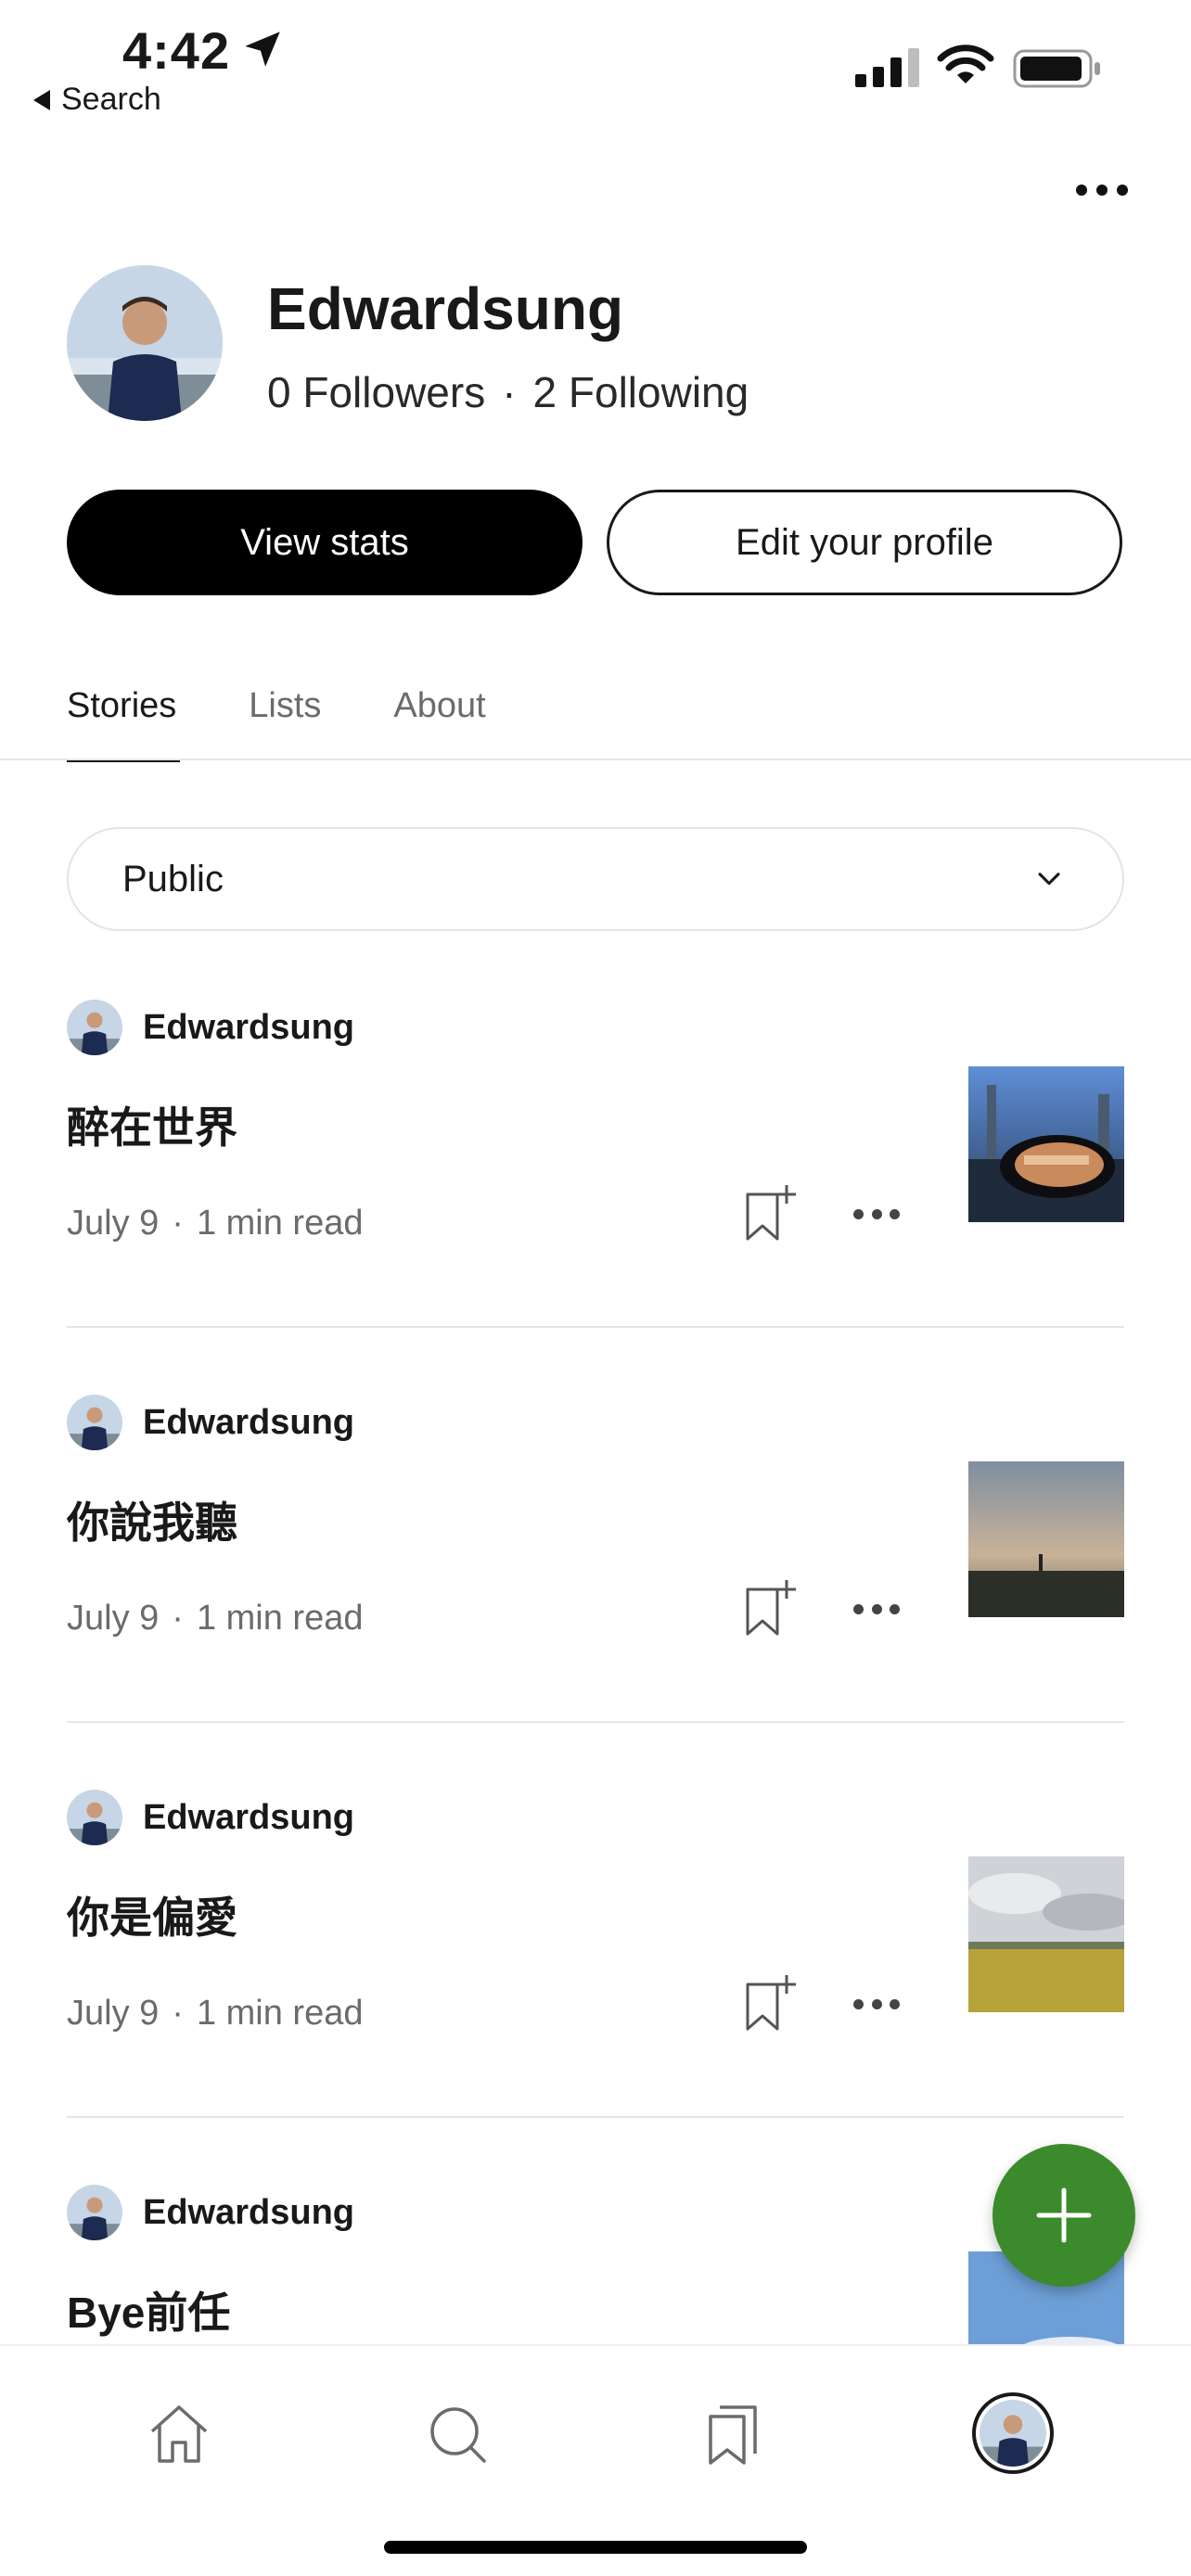 The image size is (1191, 2576). Describe the element at coordinates (1049, 880) in the screenshot. I see `chevron-down-icon` at that location.